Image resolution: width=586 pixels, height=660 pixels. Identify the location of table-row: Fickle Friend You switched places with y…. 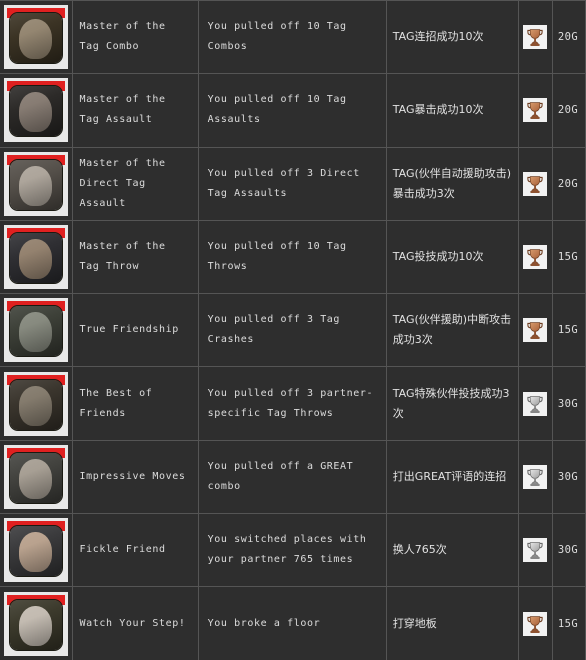
(293, 550).